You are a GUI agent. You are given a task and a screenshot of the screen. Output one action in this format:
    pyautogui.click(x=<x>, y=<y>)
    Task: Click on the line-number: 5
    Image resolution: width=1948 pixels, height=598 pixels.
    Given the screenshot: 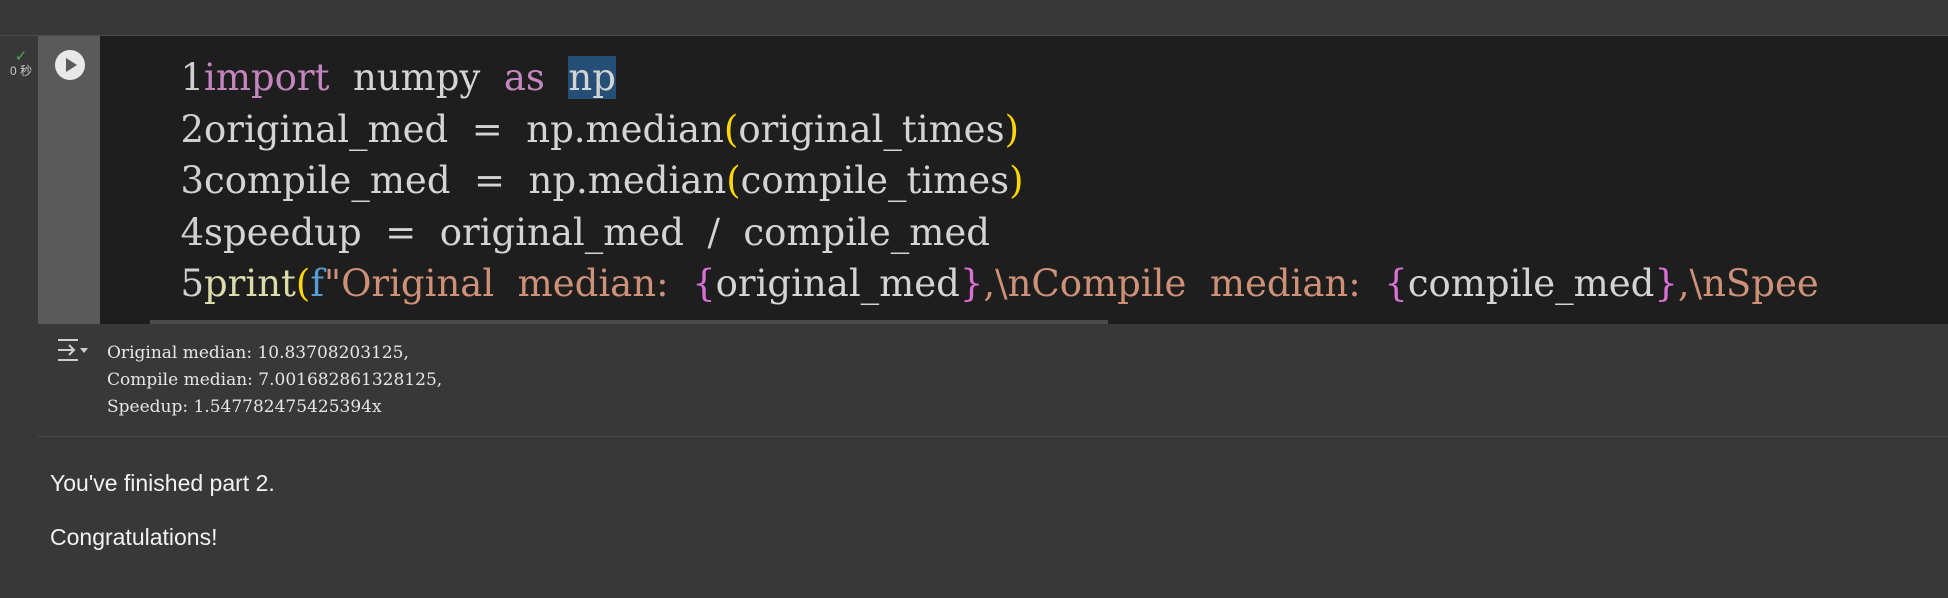 What is the action you would take?
    pyautogui.click(x=192, y=283)
    